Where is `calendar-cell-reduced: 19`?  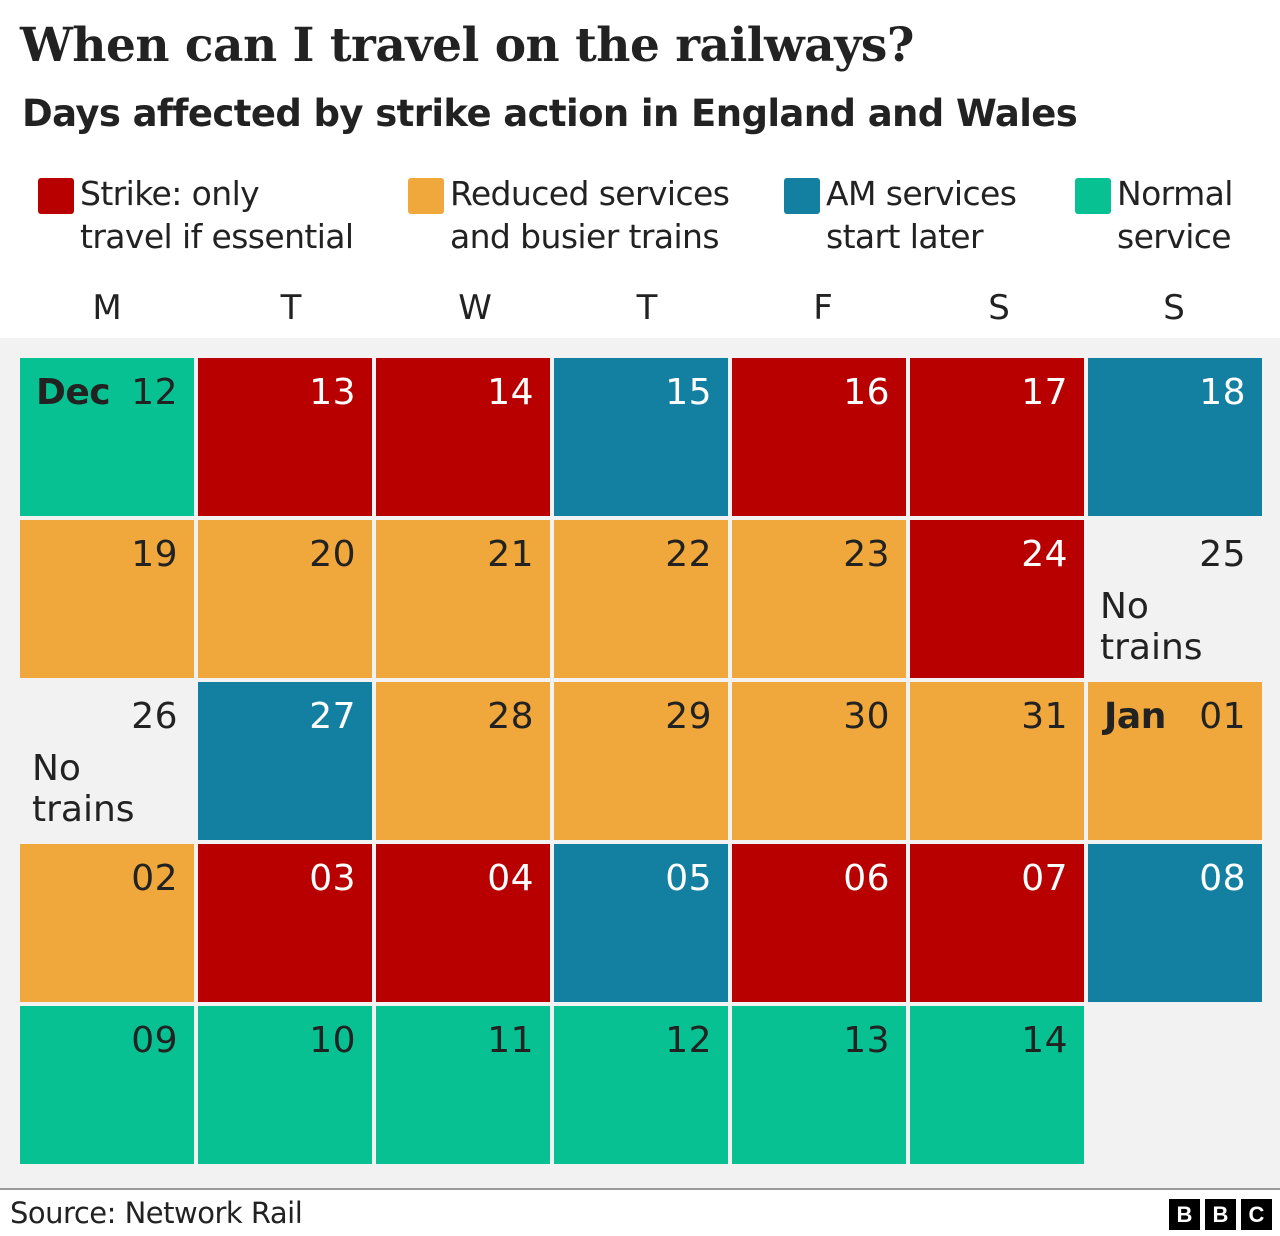
calendar-cell-reduced: 19 is located at coordinates (107, 599).